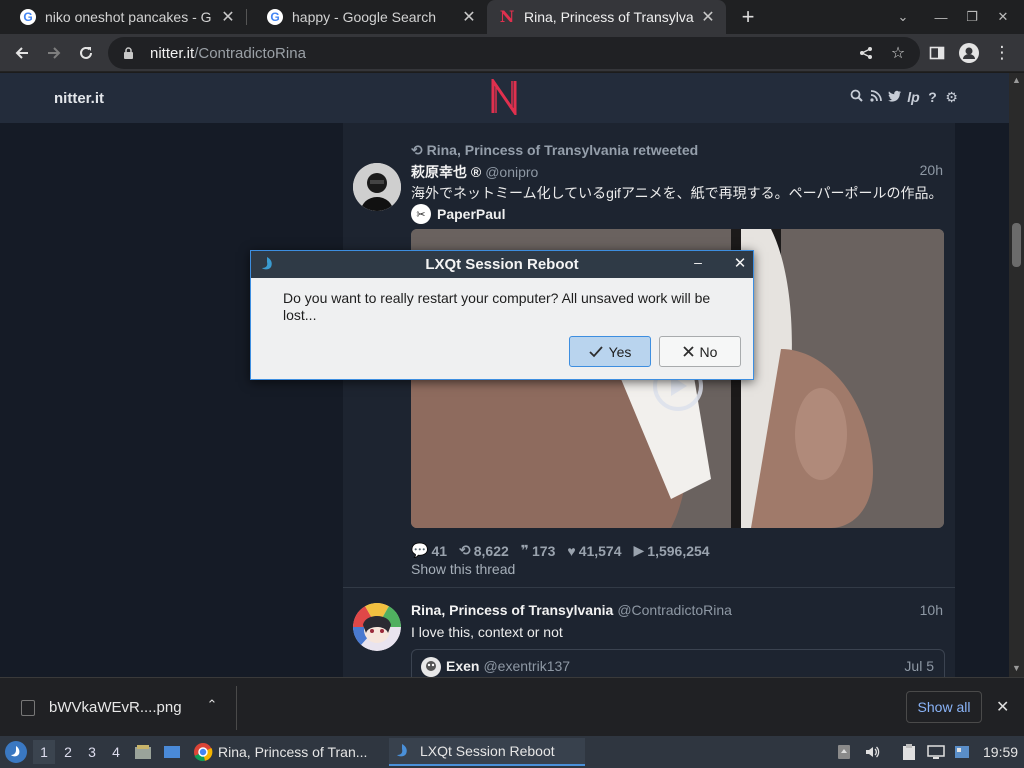  I want to click on minimize-icon: –, so click(698, 264).